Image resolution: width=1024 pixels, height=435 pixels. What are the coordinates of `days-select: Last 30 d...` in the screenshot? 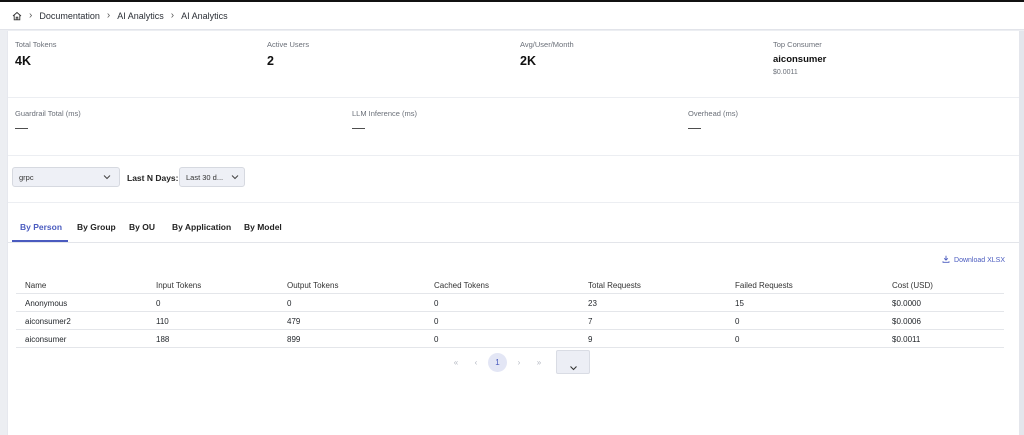 It's located at (212, 177).